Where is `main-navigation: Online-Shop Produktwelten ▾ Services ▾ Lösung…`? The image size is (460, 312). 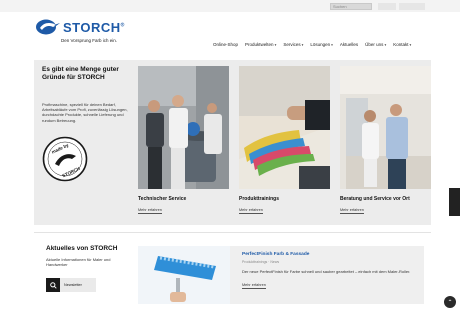
main-navigation: Online-Shop Produktwelten ▾ Services ▾ Lösung… is located at coordinates (312, 45).